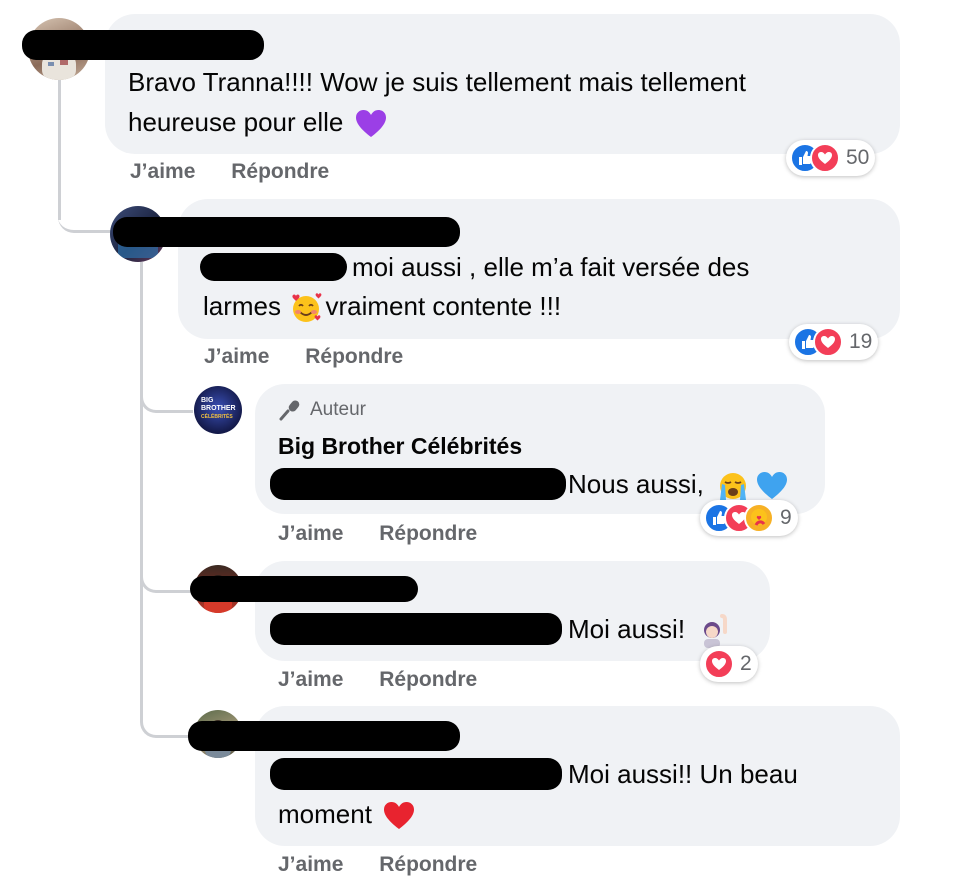 This screenshot has width=980, height=891. Describe the element at coordinates (683, 774) in the screenshot. I see `comment-text: Moi aussi!! Un beau` at that location.